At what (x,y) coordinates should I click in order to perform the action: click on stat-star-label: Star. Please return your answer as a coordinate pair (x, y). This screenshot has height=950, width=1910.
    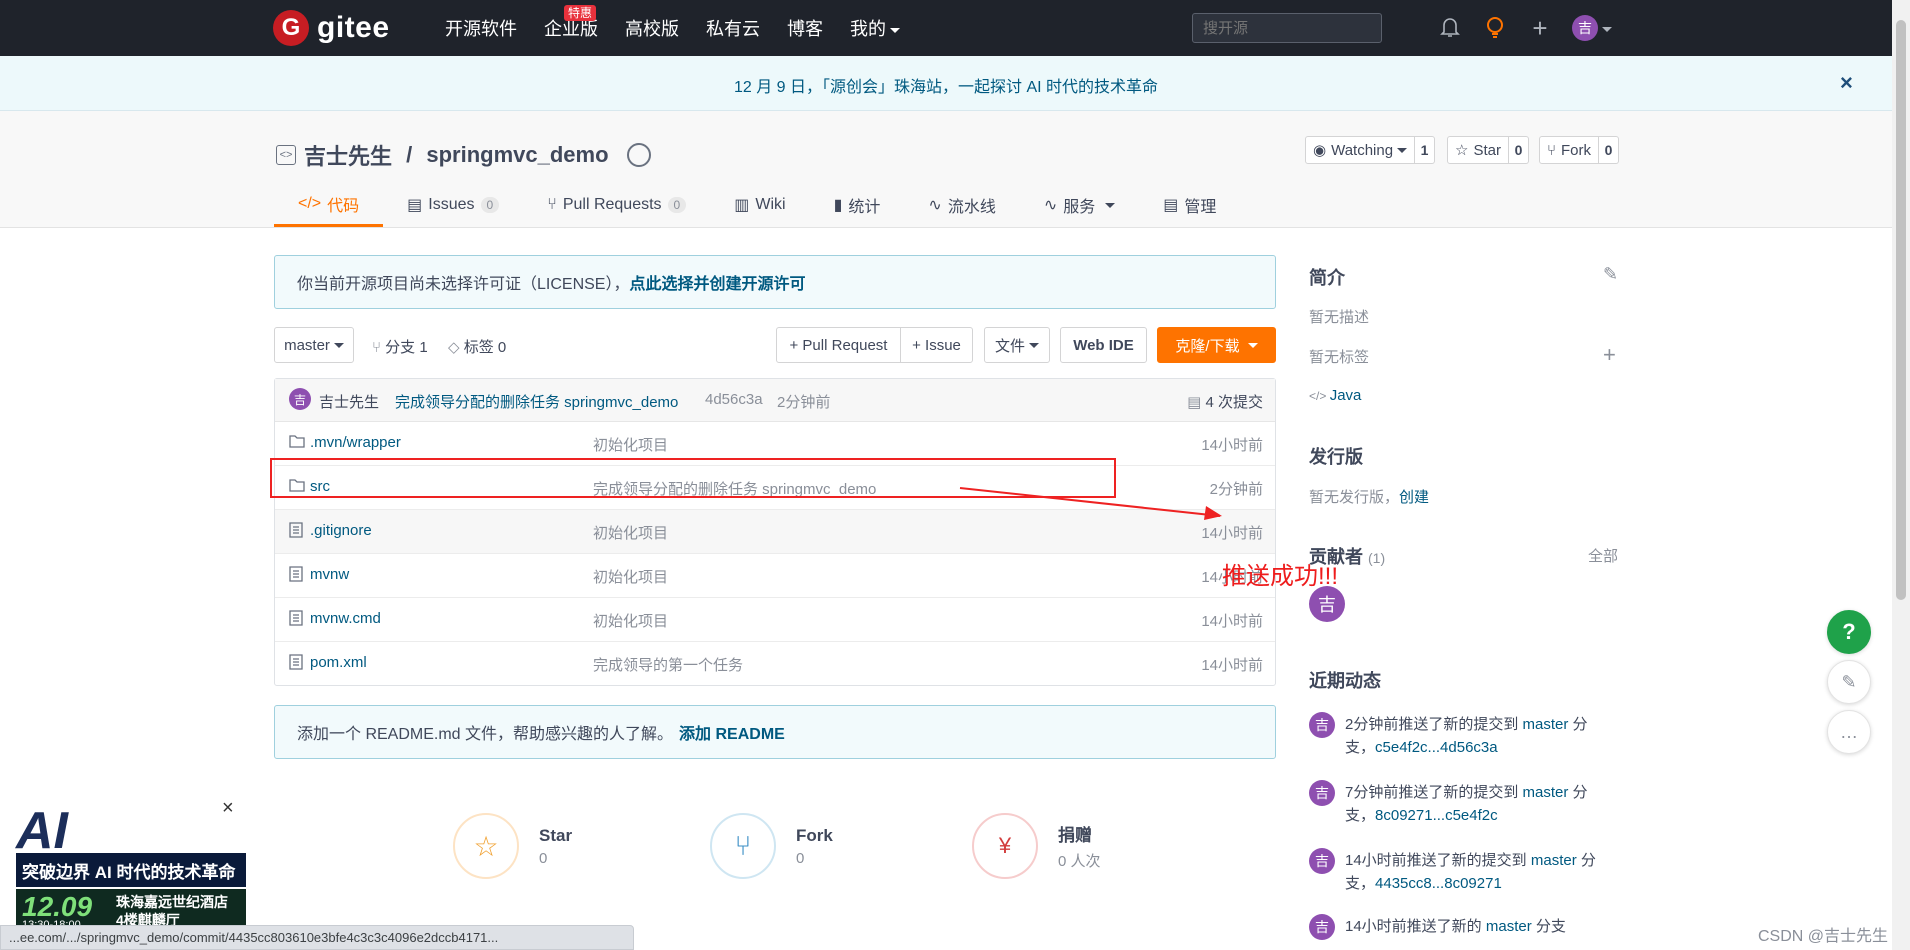
    Looking at the image, I should click on (556, 835).